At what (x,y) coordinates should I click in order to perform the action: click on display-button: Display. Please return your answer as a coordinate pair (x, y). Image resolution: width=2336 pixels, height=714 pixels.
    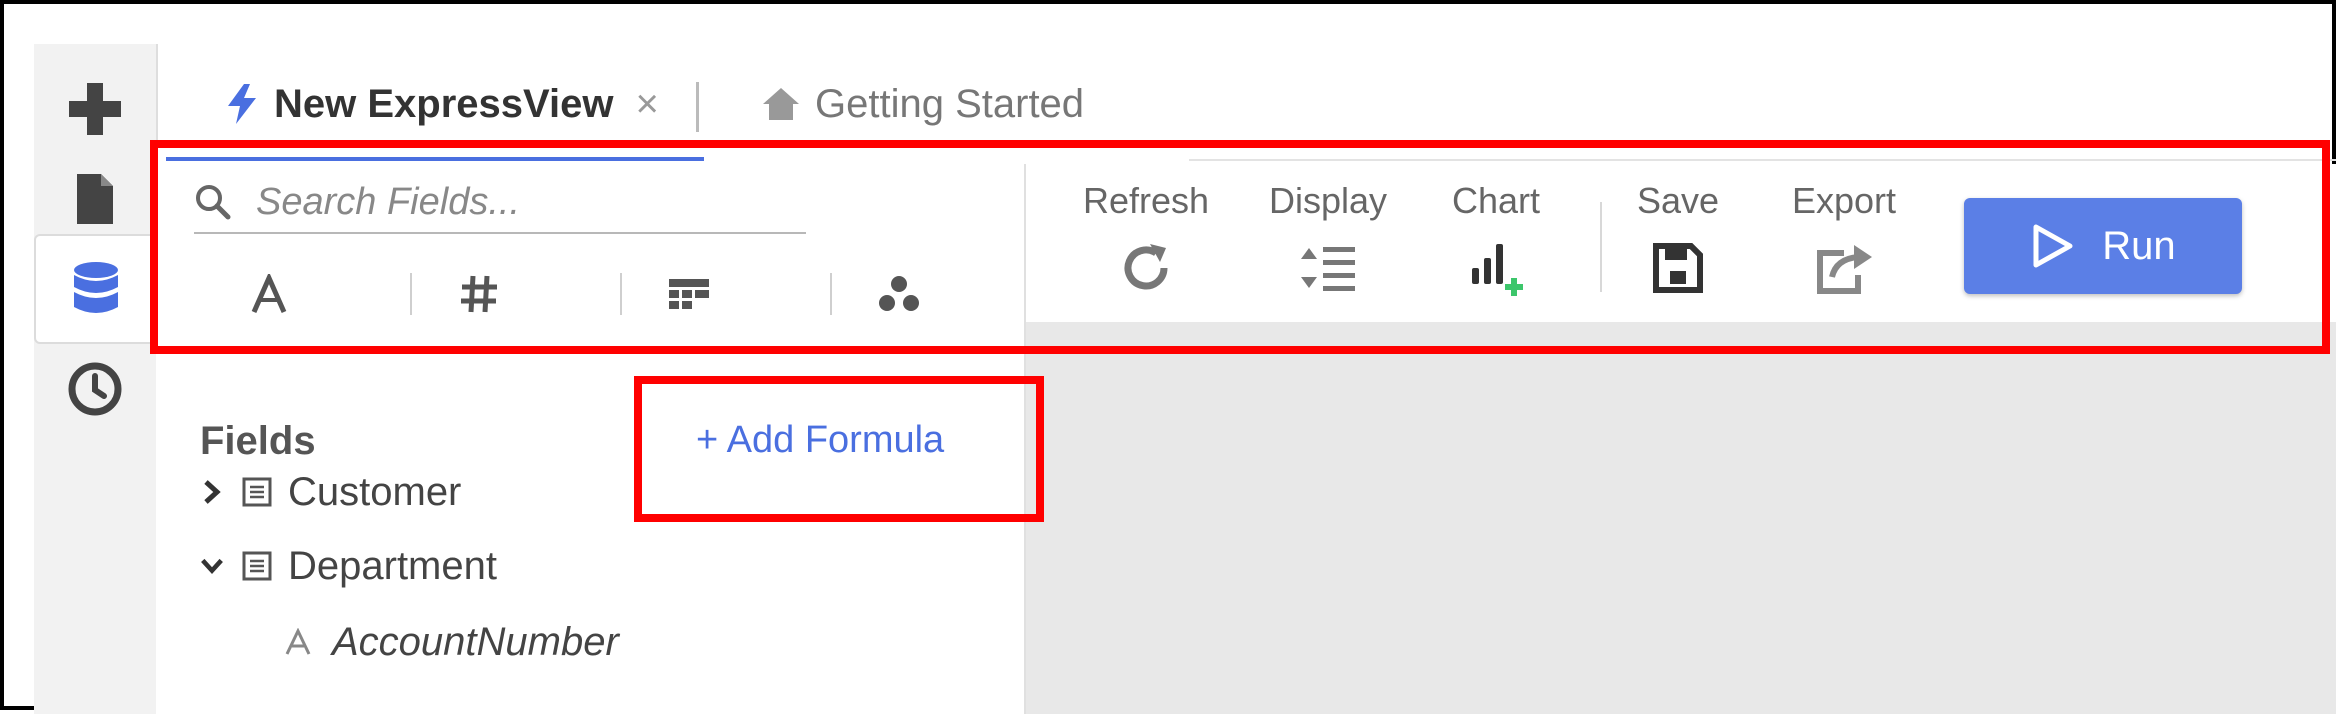
    Looking at the image, I should click on (1328, 239).